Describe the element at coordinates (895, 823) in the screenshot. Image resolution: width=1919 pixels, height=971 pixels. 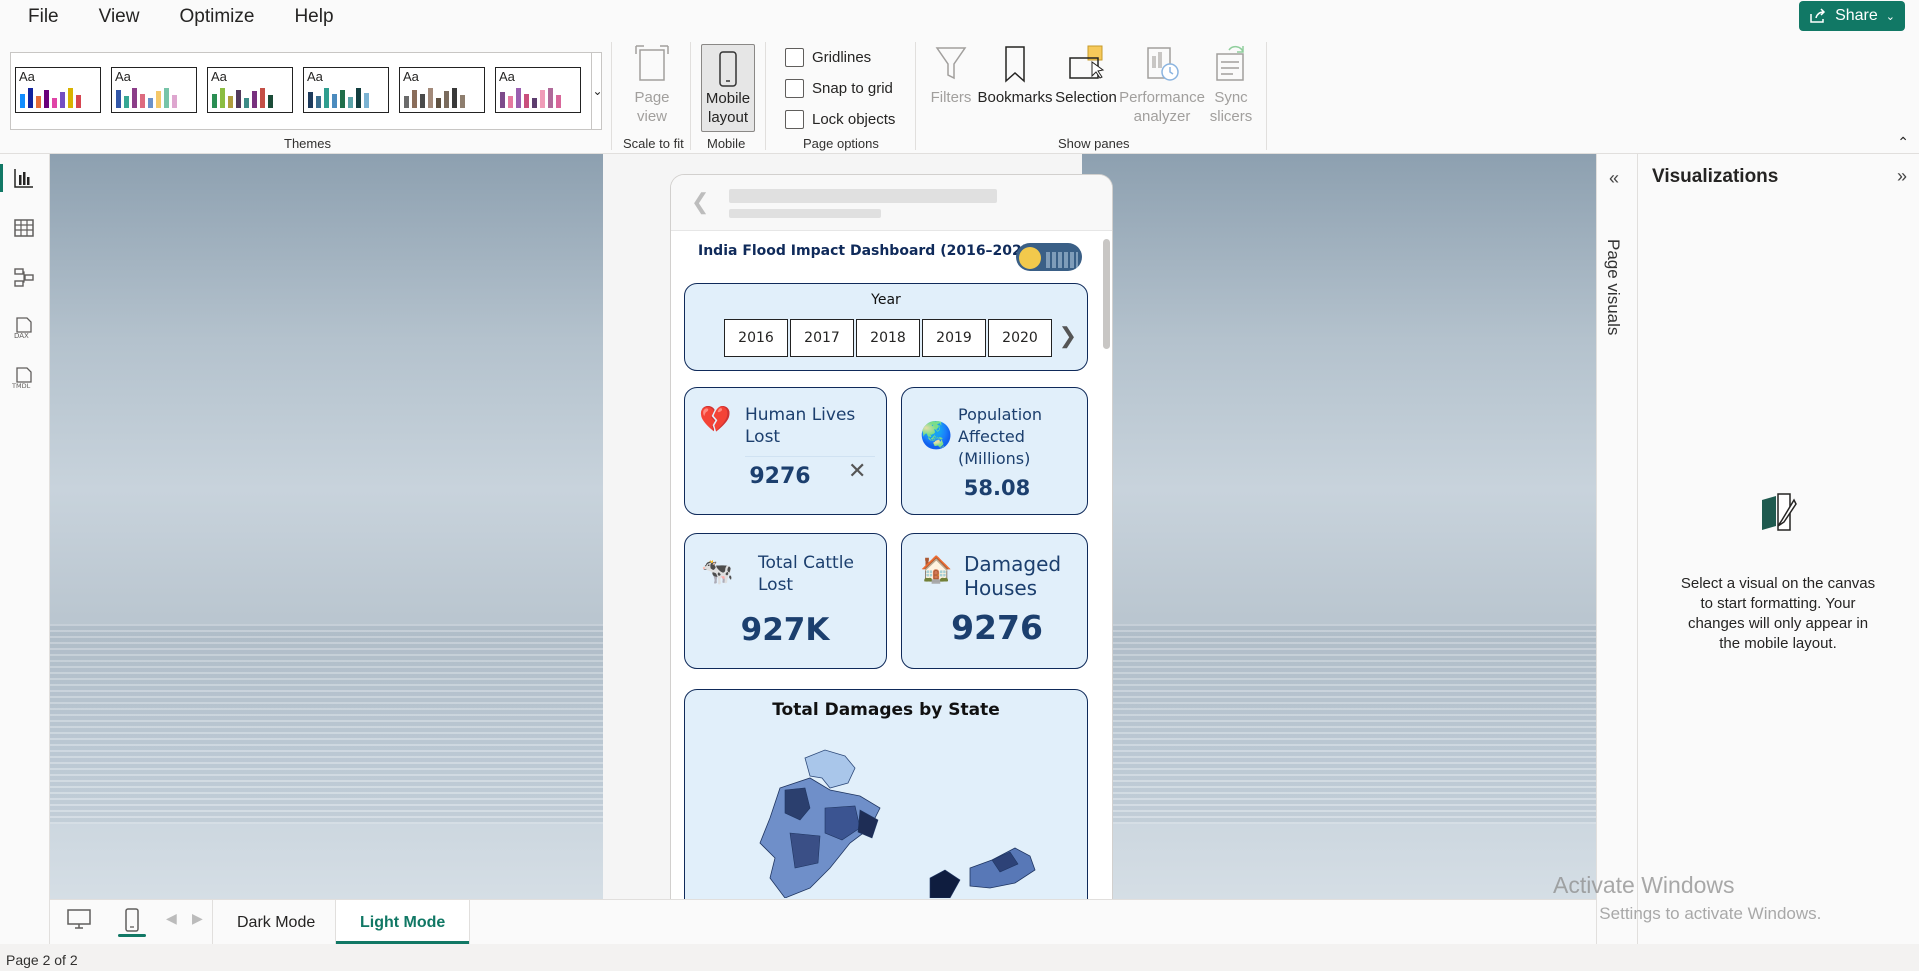
I see `india-choropleth-map` at that location.